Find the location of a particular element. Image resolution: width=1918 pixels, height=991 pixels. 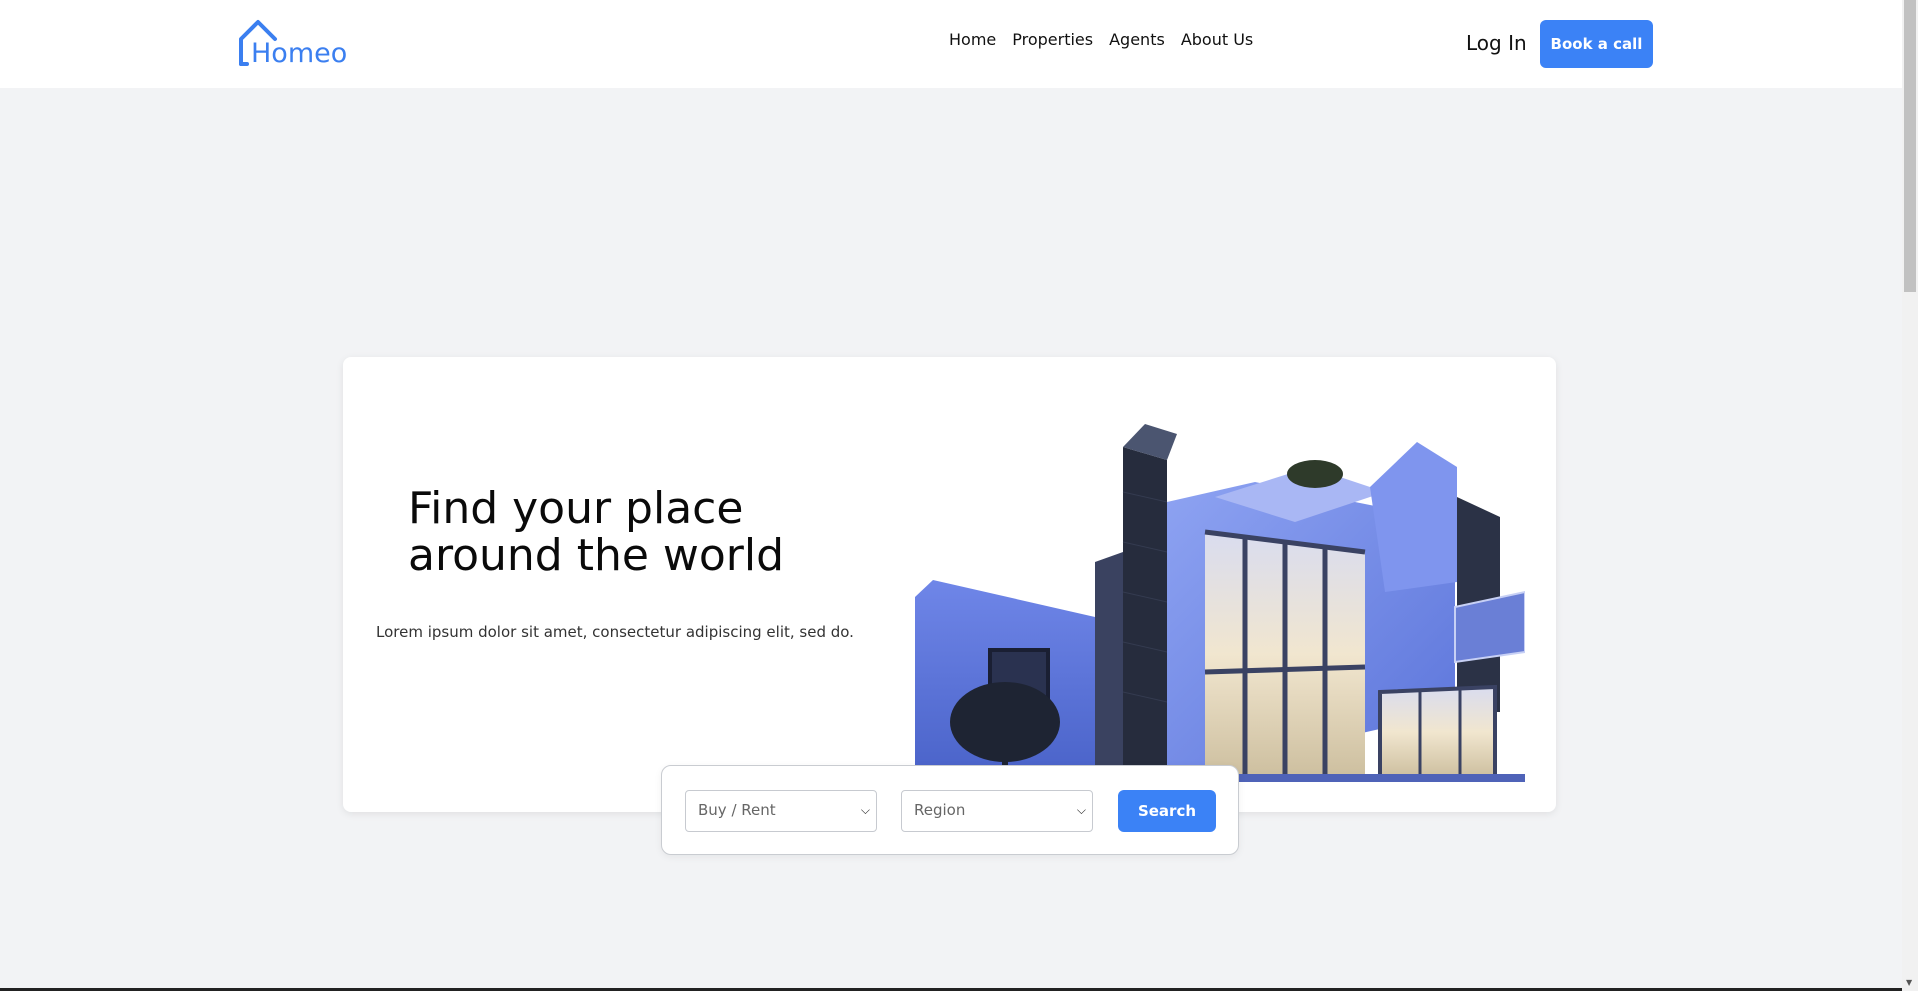

main-nav: Home Properties Agents About Us is located at coordinates (1109, 39).